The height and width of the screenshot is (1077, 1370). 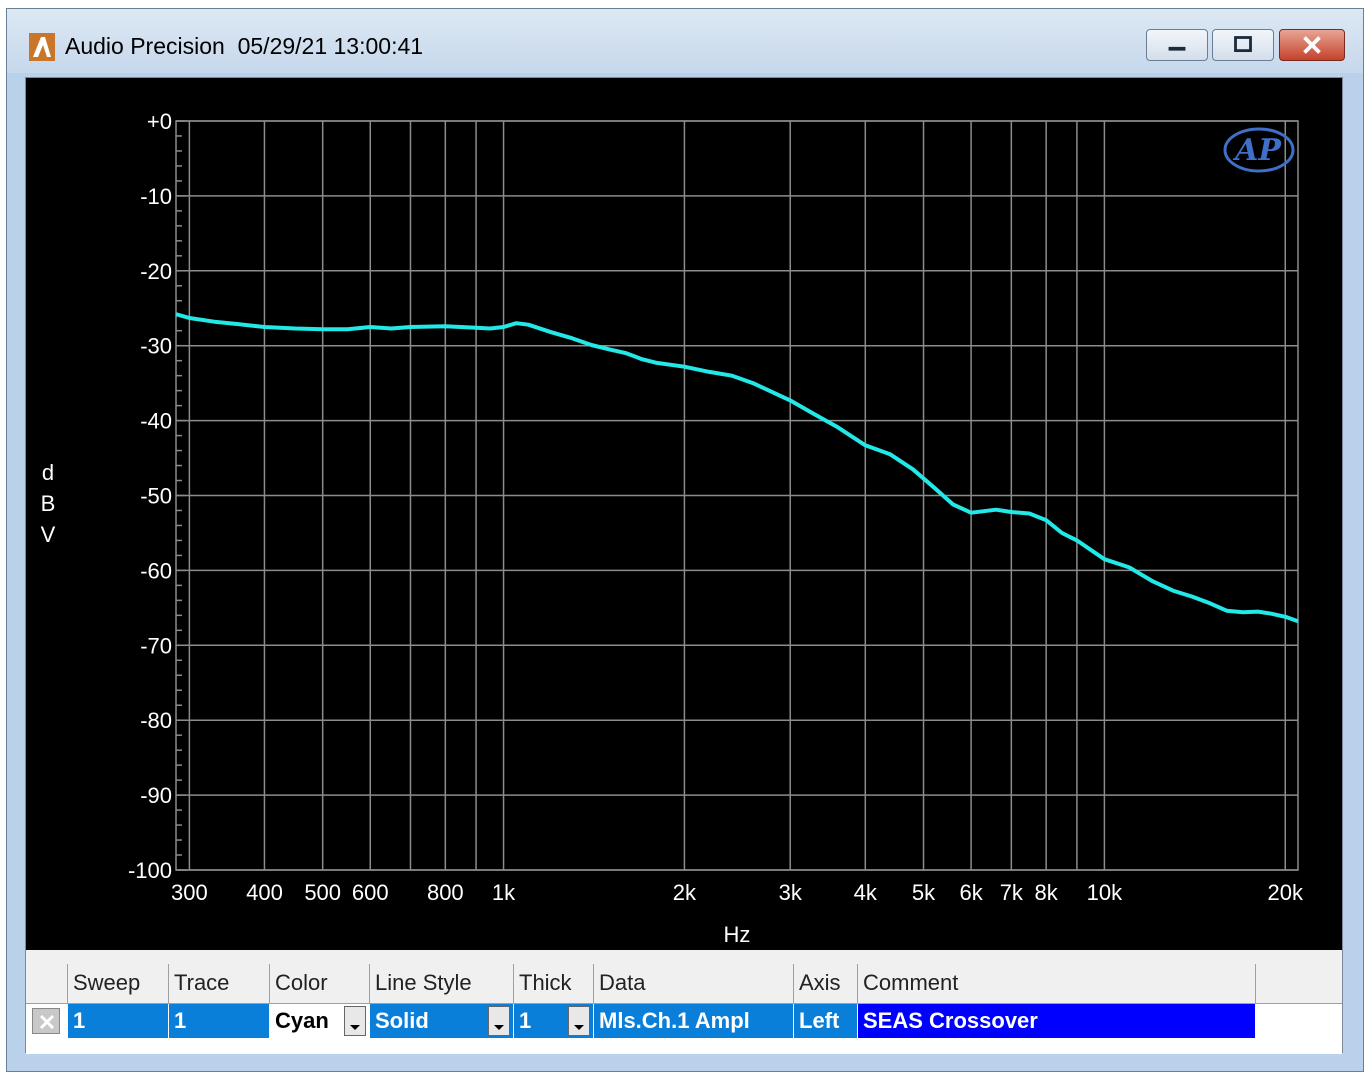 I want to click on legend-line-style-select: Solid, so click(x=442, y=1021).